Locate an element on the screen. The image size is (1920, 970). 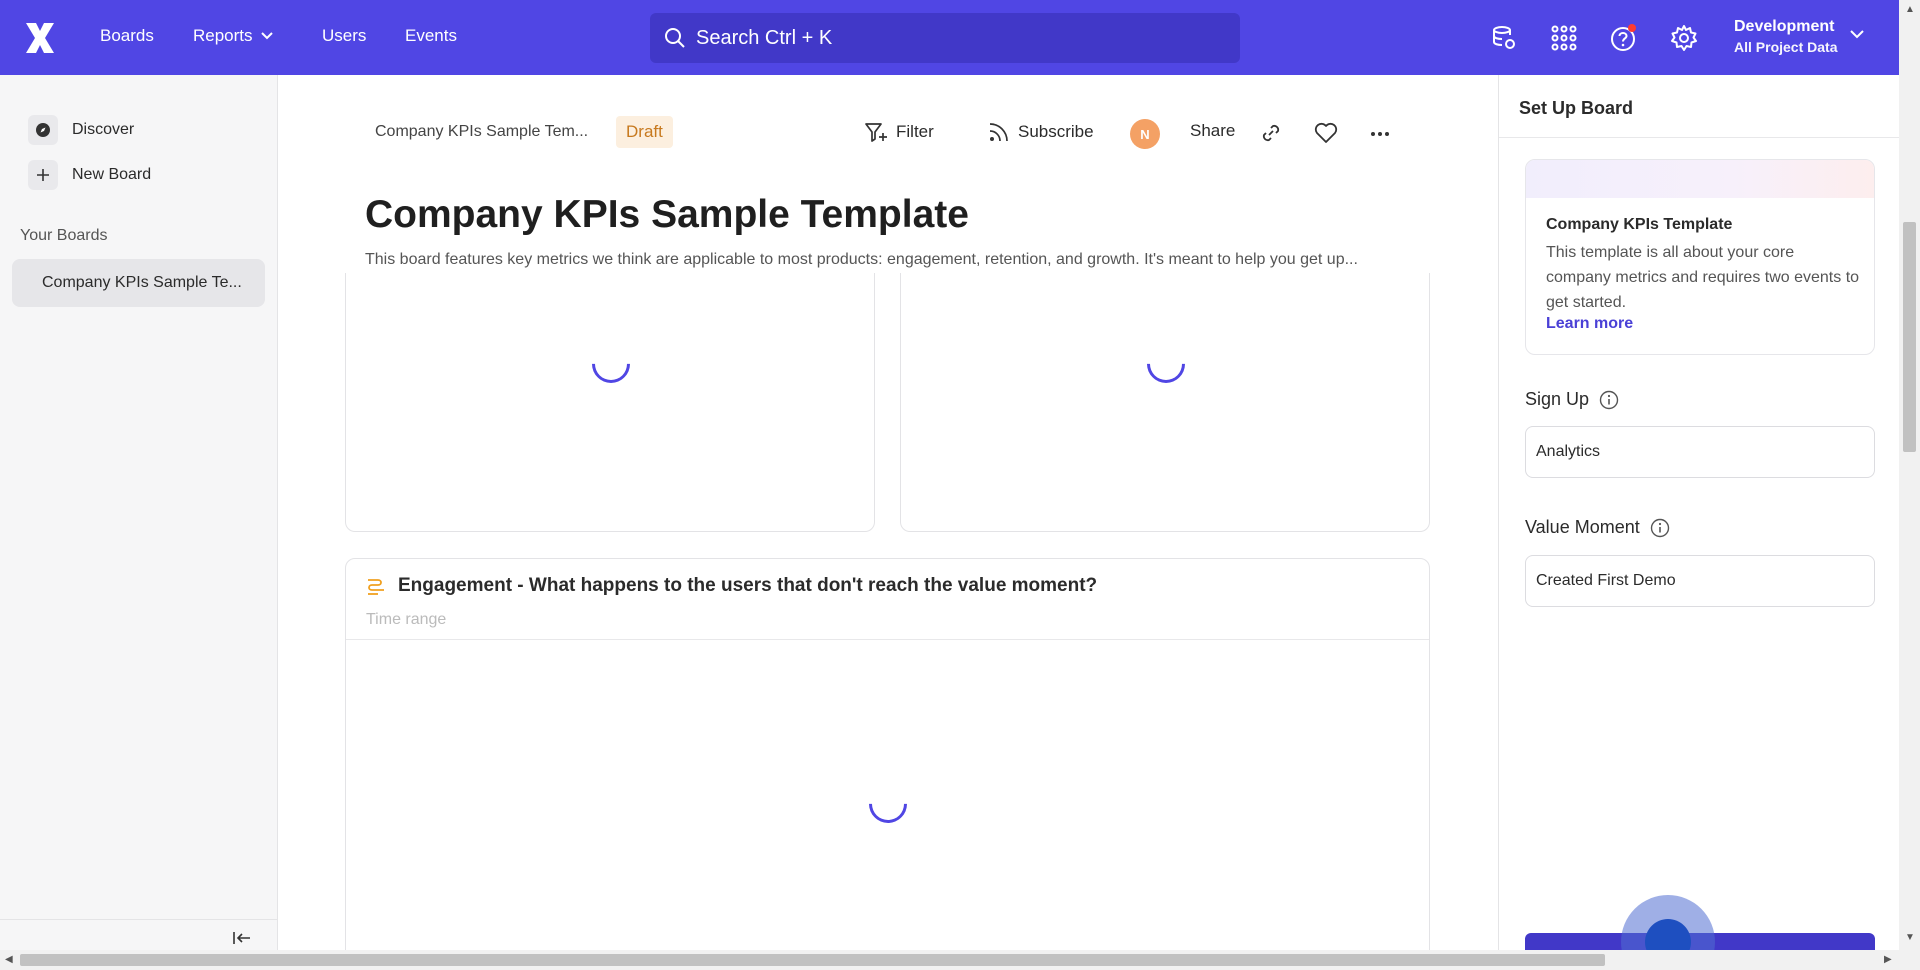
compass-icon is located at coordinates (43, 130).